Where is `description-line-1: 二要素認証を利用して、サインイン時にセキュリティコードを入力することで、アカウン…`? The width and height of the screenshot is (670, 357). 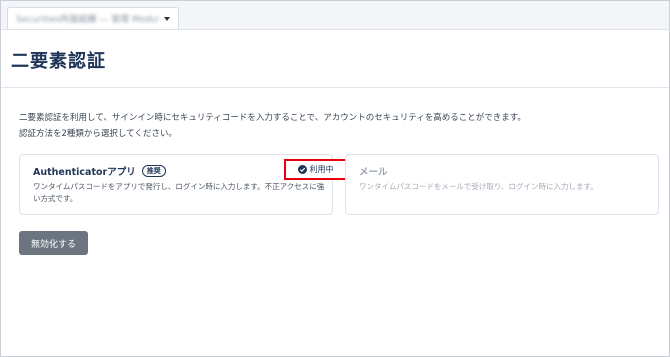
description-line-1: 二要素認証を利用して、サインイン時にセキュリティコードを入力することで、アカウン… is located at coordinates (272, 118).